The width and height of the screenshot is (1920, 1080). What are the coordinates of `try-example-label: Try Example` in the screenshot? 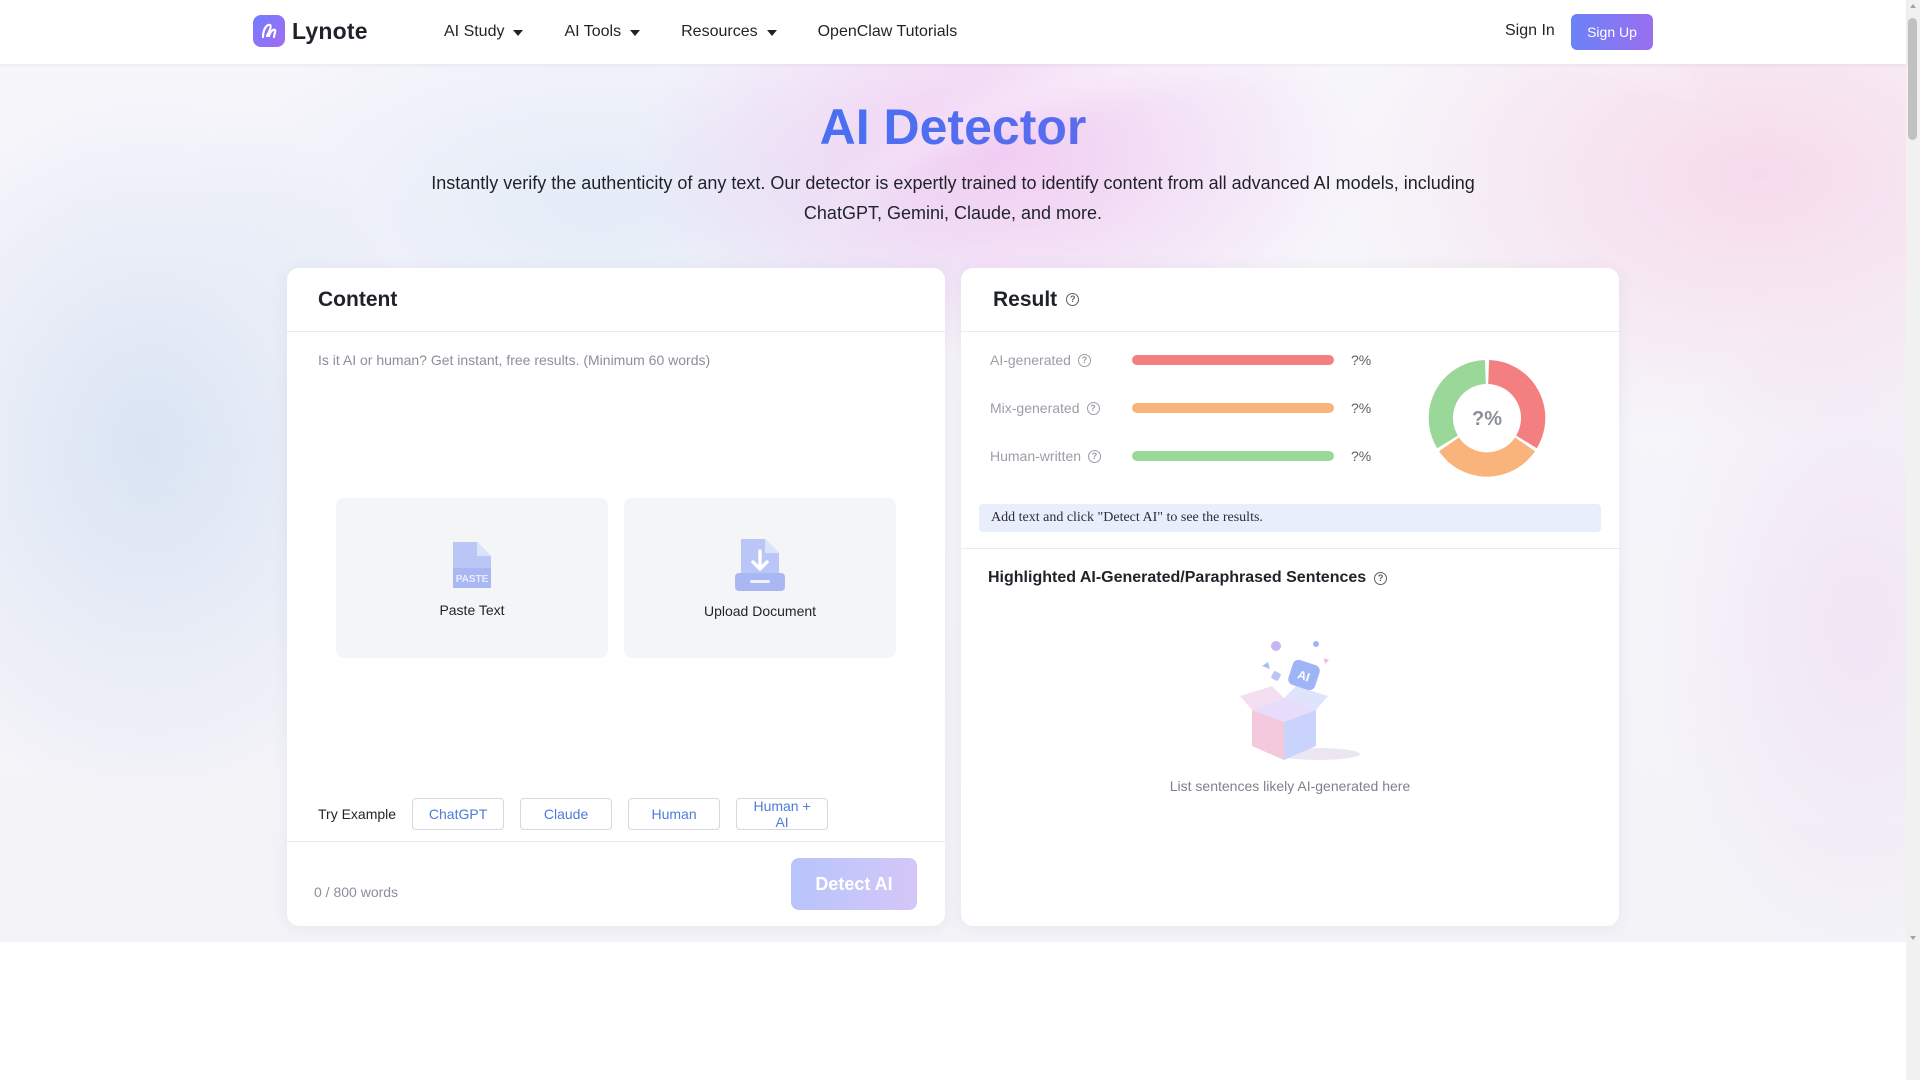 It's located at (357, 814).